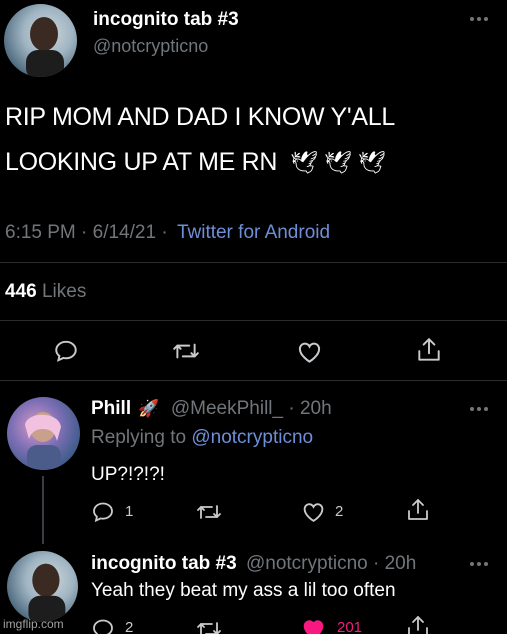  I want to click on reply1-more-options-icon, so click(481, 409).